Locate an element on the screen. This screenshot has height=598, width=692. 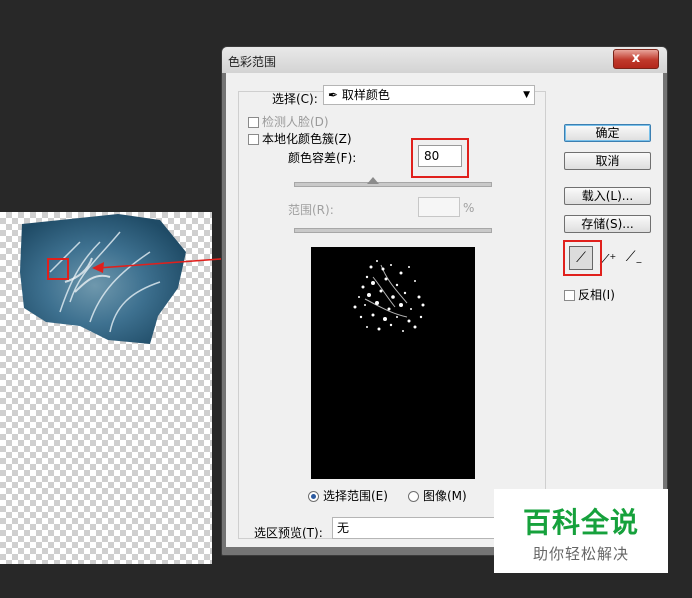
range-input is located at coordinates (439, 207).